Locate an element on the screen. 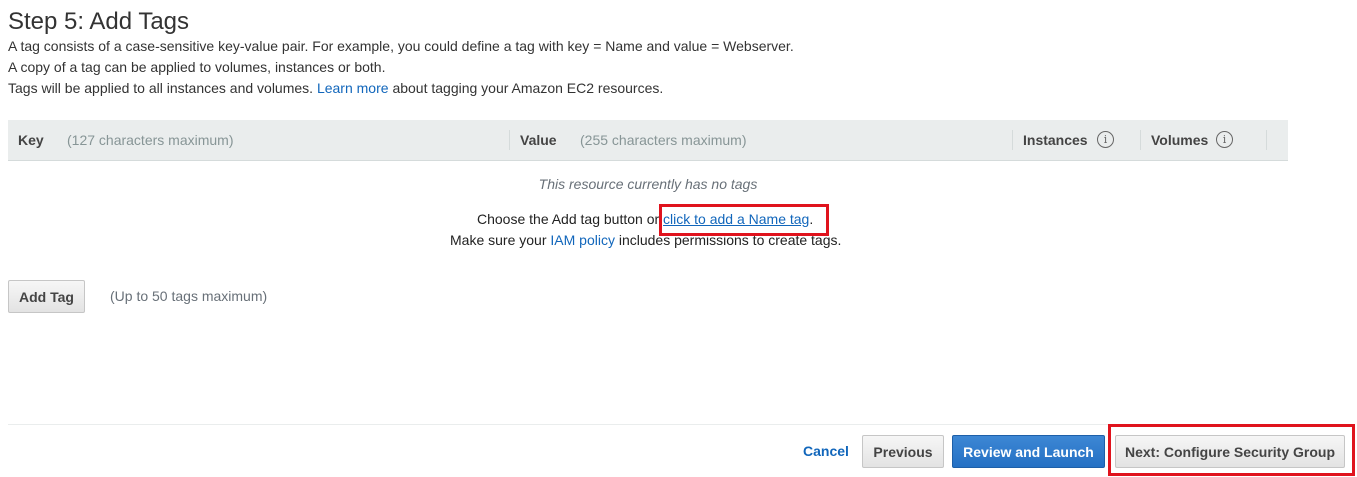 The height and width of the screenshot is (477, 1357). cancel-link: Cancel is located at coordinates (826, 451).